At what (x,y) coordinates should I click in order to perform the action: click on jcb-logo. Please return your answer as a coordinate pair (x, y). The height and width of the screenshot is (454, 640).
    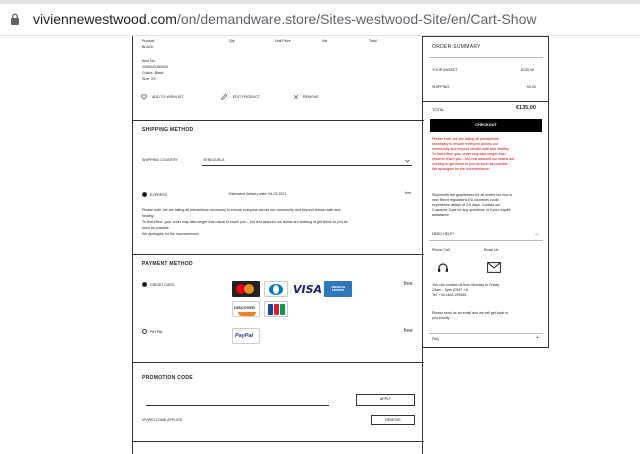
    Looking at the image, I should click on (276, 309).